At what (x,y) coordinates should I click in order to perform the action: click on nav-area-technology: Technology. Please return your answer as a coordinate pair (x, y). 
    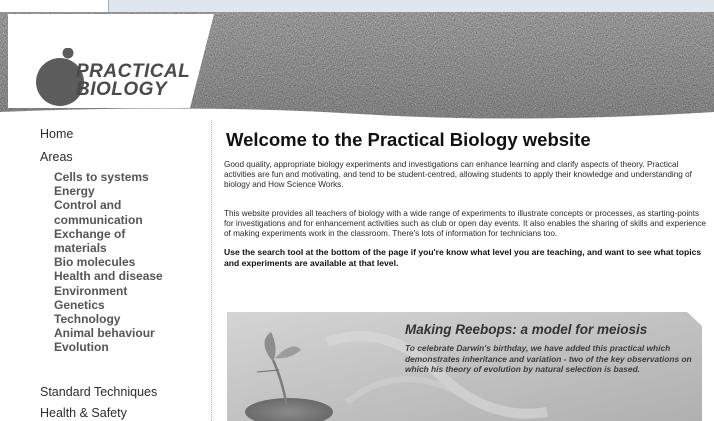
    Looking at the image, I should click on (108, 319).